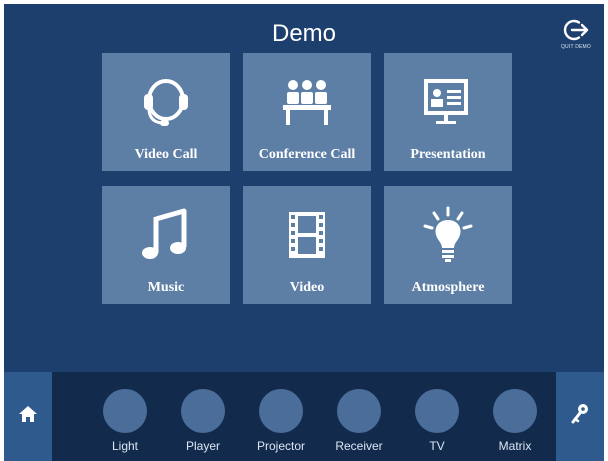 The image size is (608, 461). I want to click on device-player: Player, so click(203, 421).